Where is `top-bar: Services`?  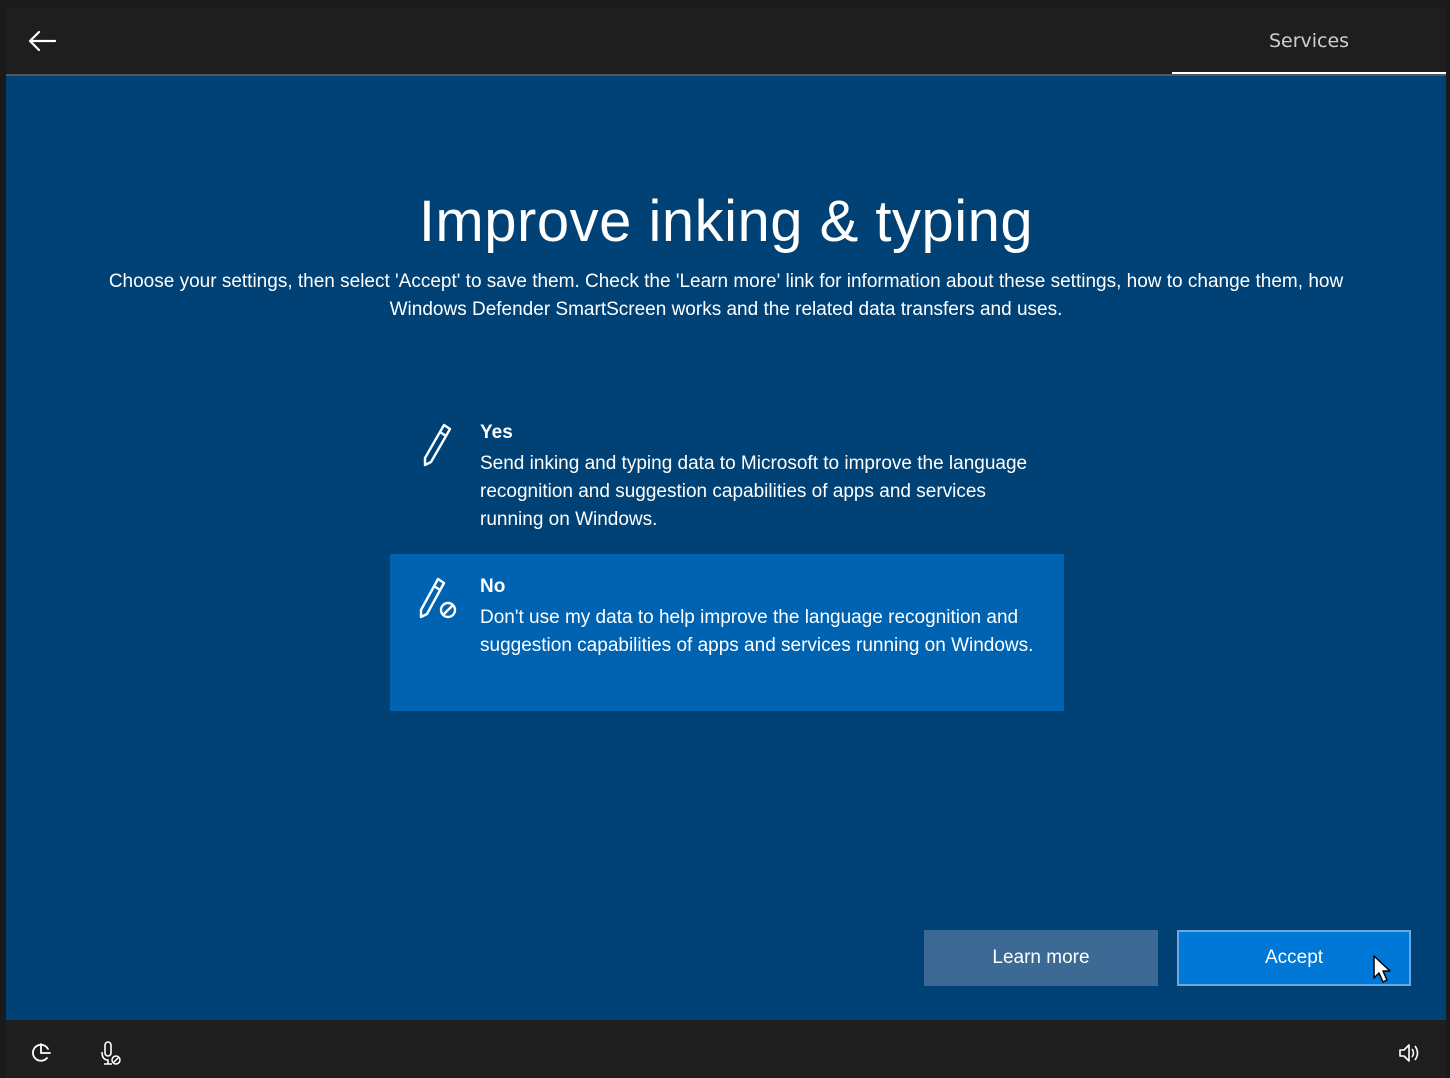
top-bar: Services is located at coordinates (726, 42).